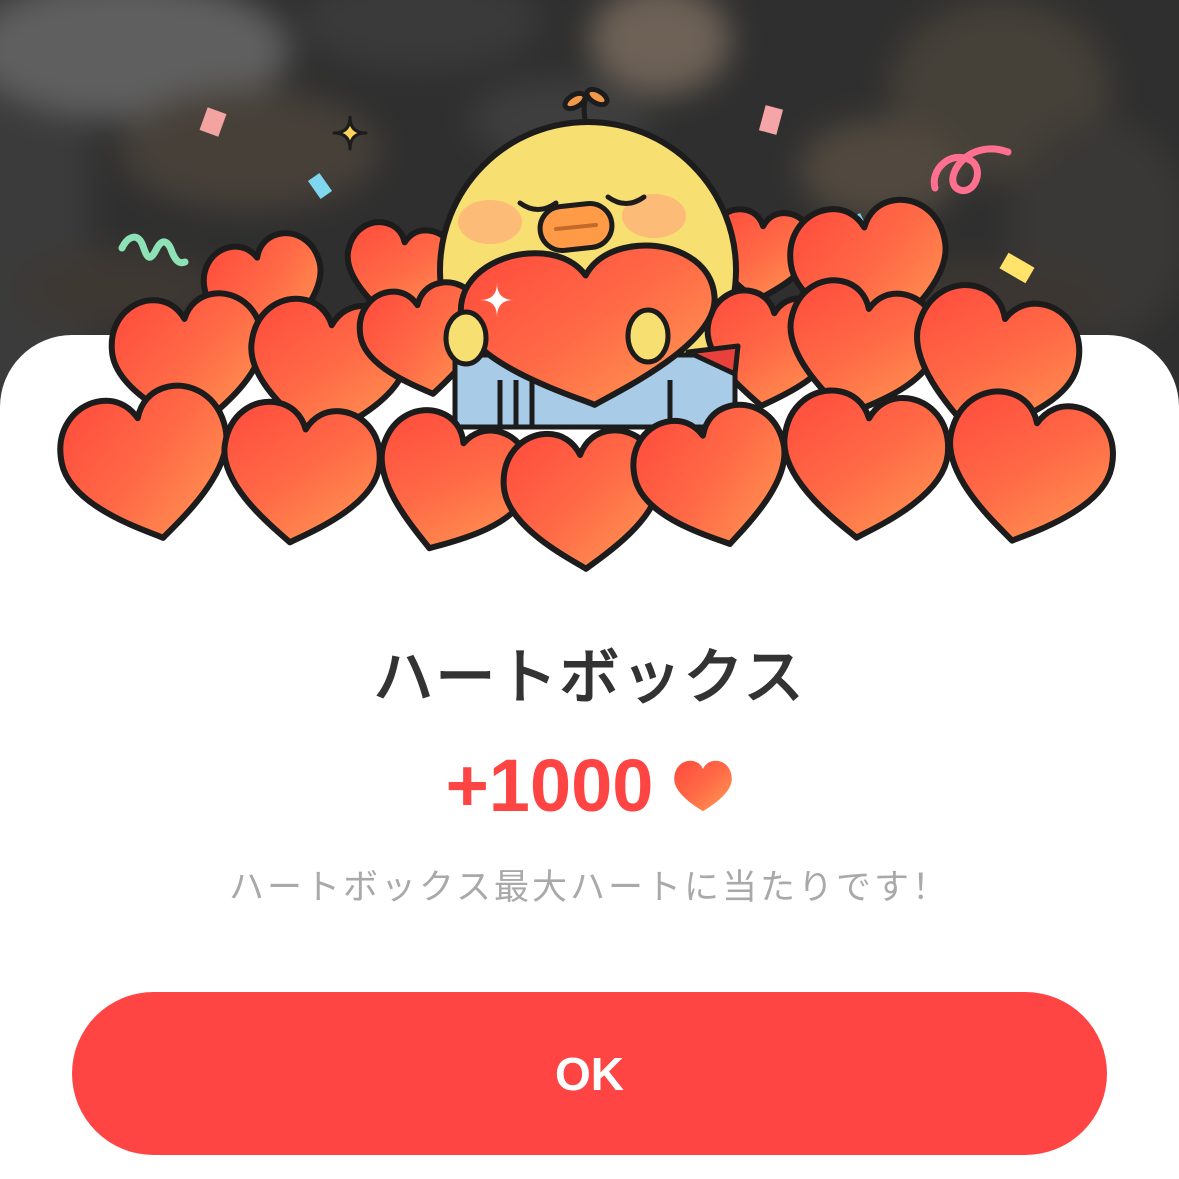 The height and width of the screenshot is (1179, 1179). I want to click on dialog-title: ハートボックス, so click(589, 678).